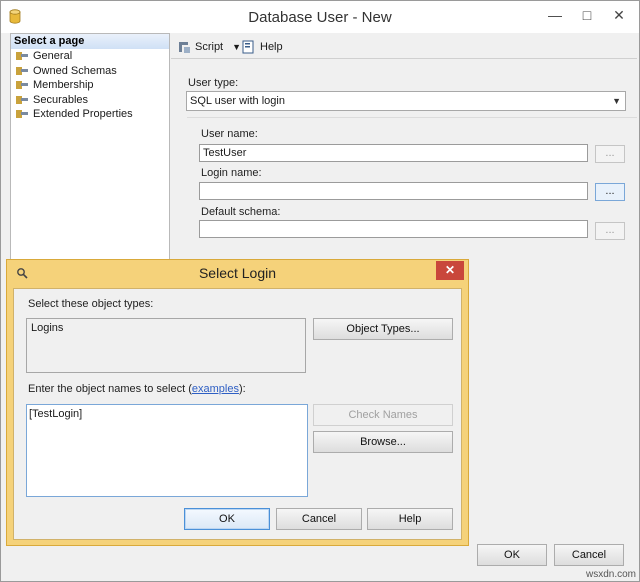 Image resolution: width=640 pixels, height=582 pixels. I want to click on dialog-ok-button: OK, so click(227, 519).